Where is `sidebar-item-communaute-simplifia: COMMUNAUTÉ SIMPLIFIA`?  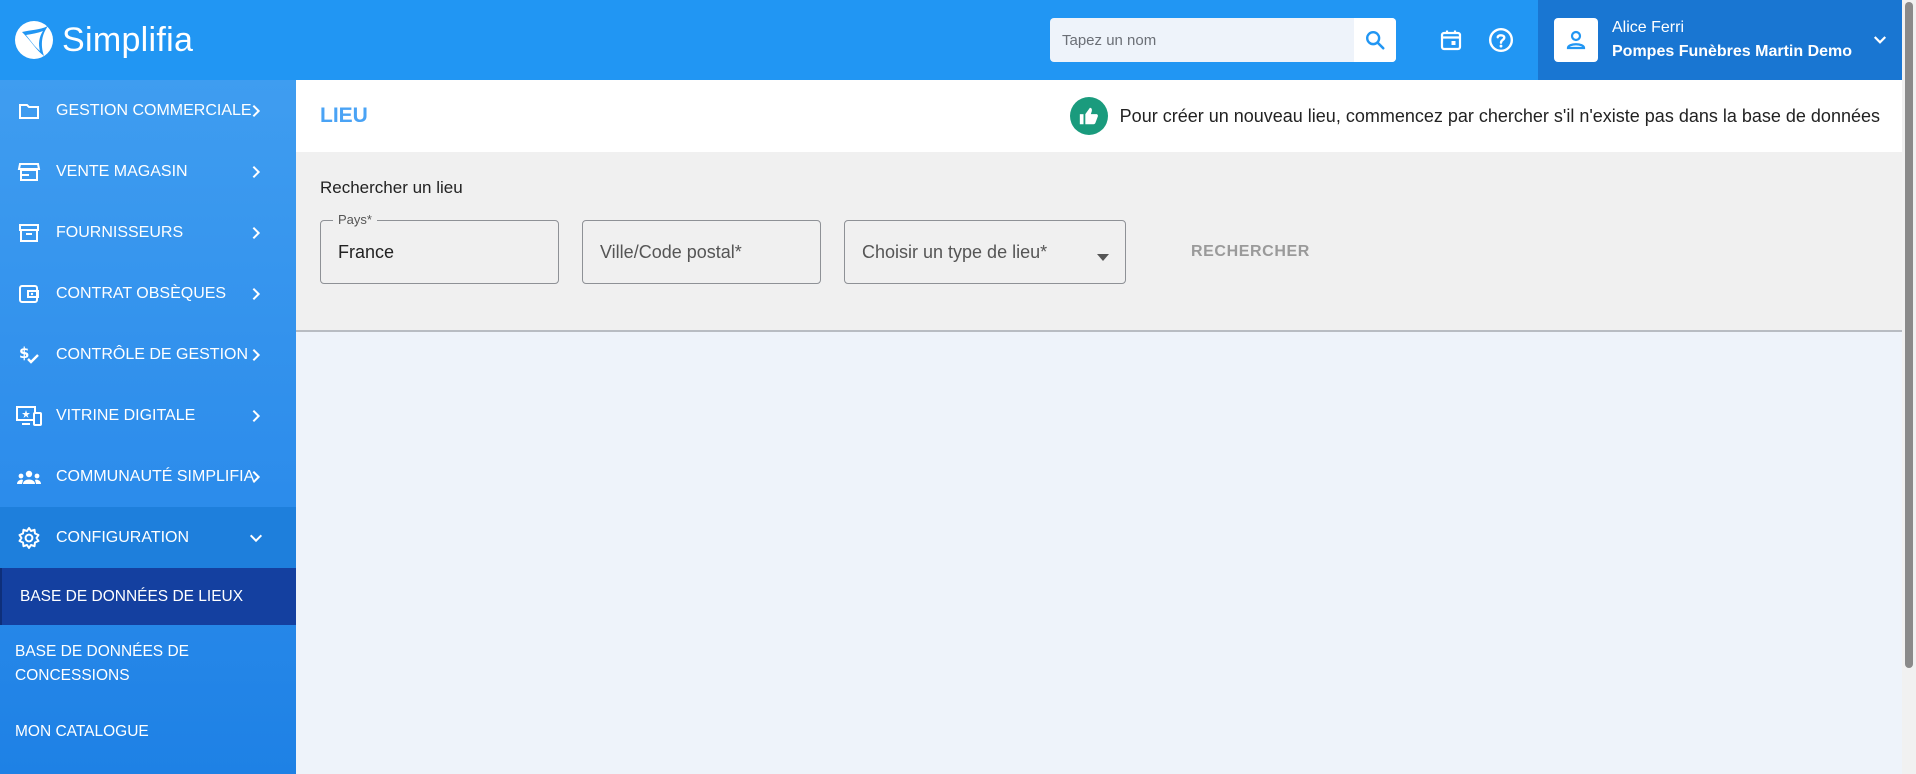 sidebar-item-communaute-simplifia: COMMUNAUTÉ SIMPLIFIA is located at coordinates (148, 476).